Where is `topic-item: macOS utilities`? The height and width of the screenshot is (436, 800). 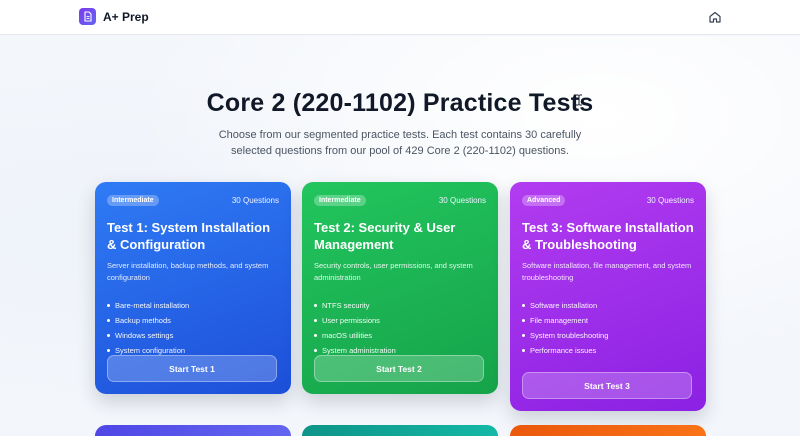 topic-item: macOS utilities is located at coordinates (400, 335).